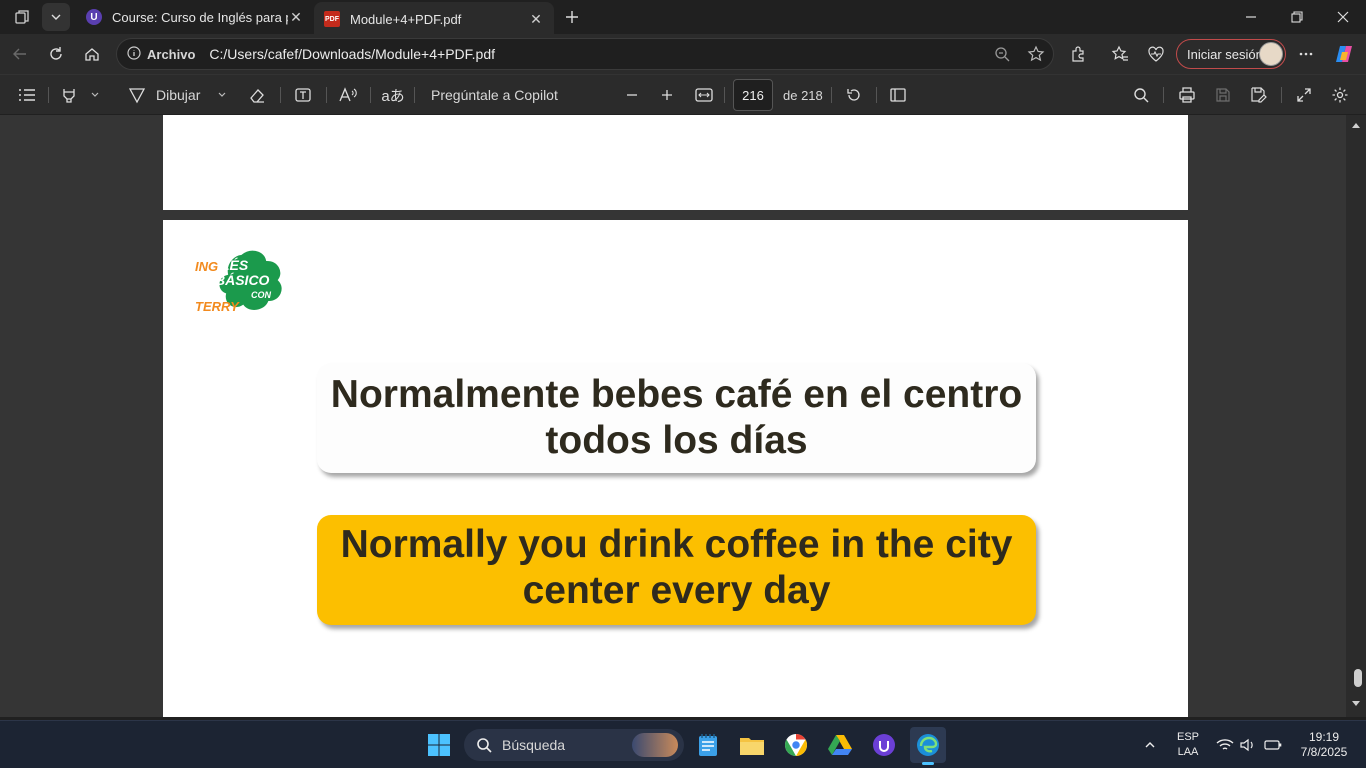 Image resolution: width=1366 pixels, height=768 pixels. Describe the element at coordinates (753, 95) in the screenshot. I see `page-number-input: 216` at that location.